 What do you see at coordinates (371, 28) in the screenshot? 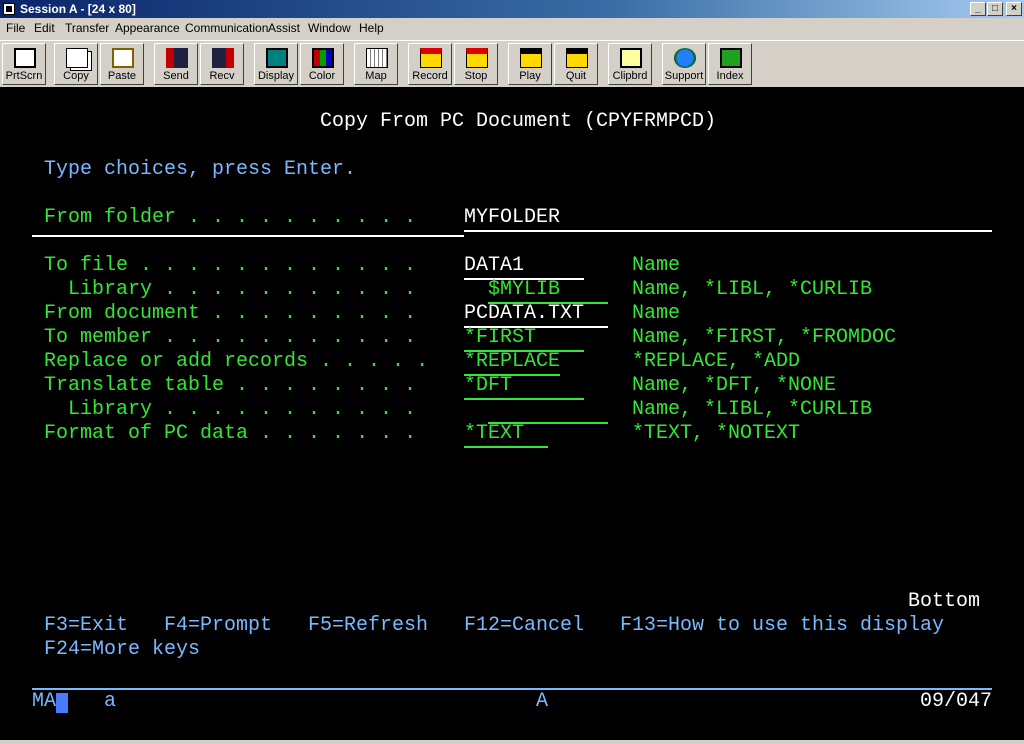
I see `menu-help: Help` at bounding box center [371, 28].